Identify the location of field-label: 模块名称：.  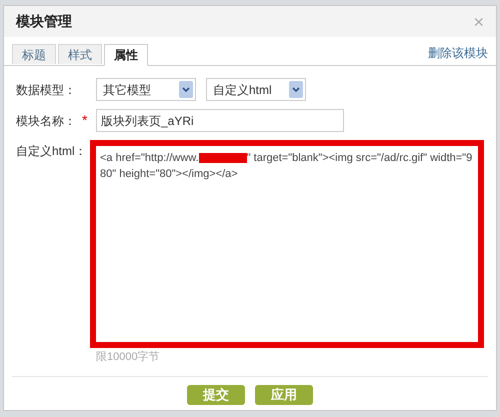
(46, 121).